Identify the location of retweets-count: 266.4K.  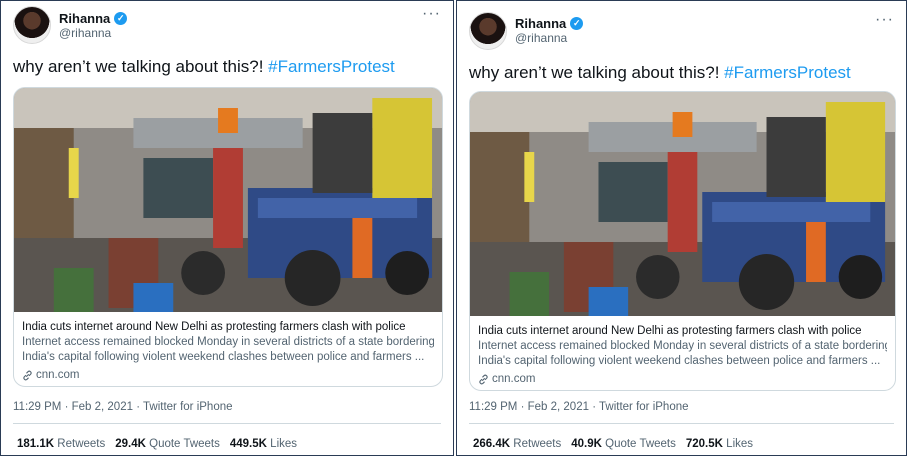
(492, 444).